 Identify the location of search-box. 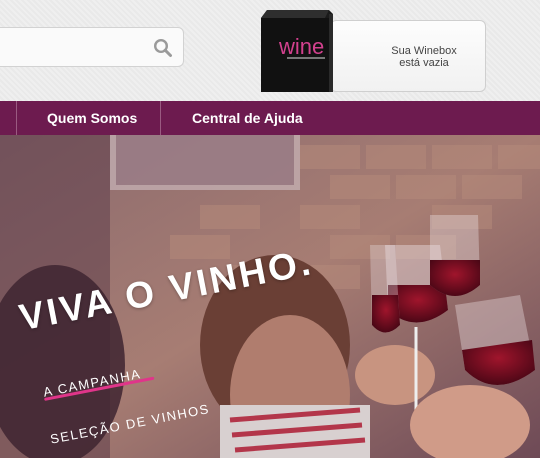
(92, 47).